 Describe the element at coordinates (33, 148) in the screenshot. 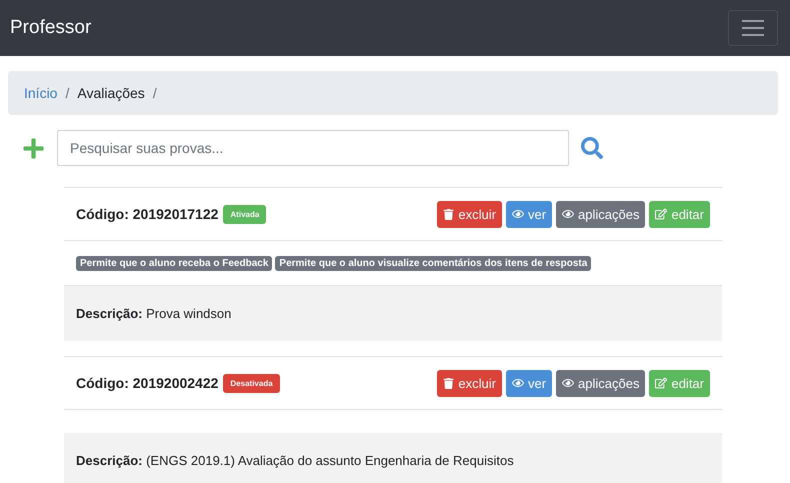

I see `add-icon` at that location.